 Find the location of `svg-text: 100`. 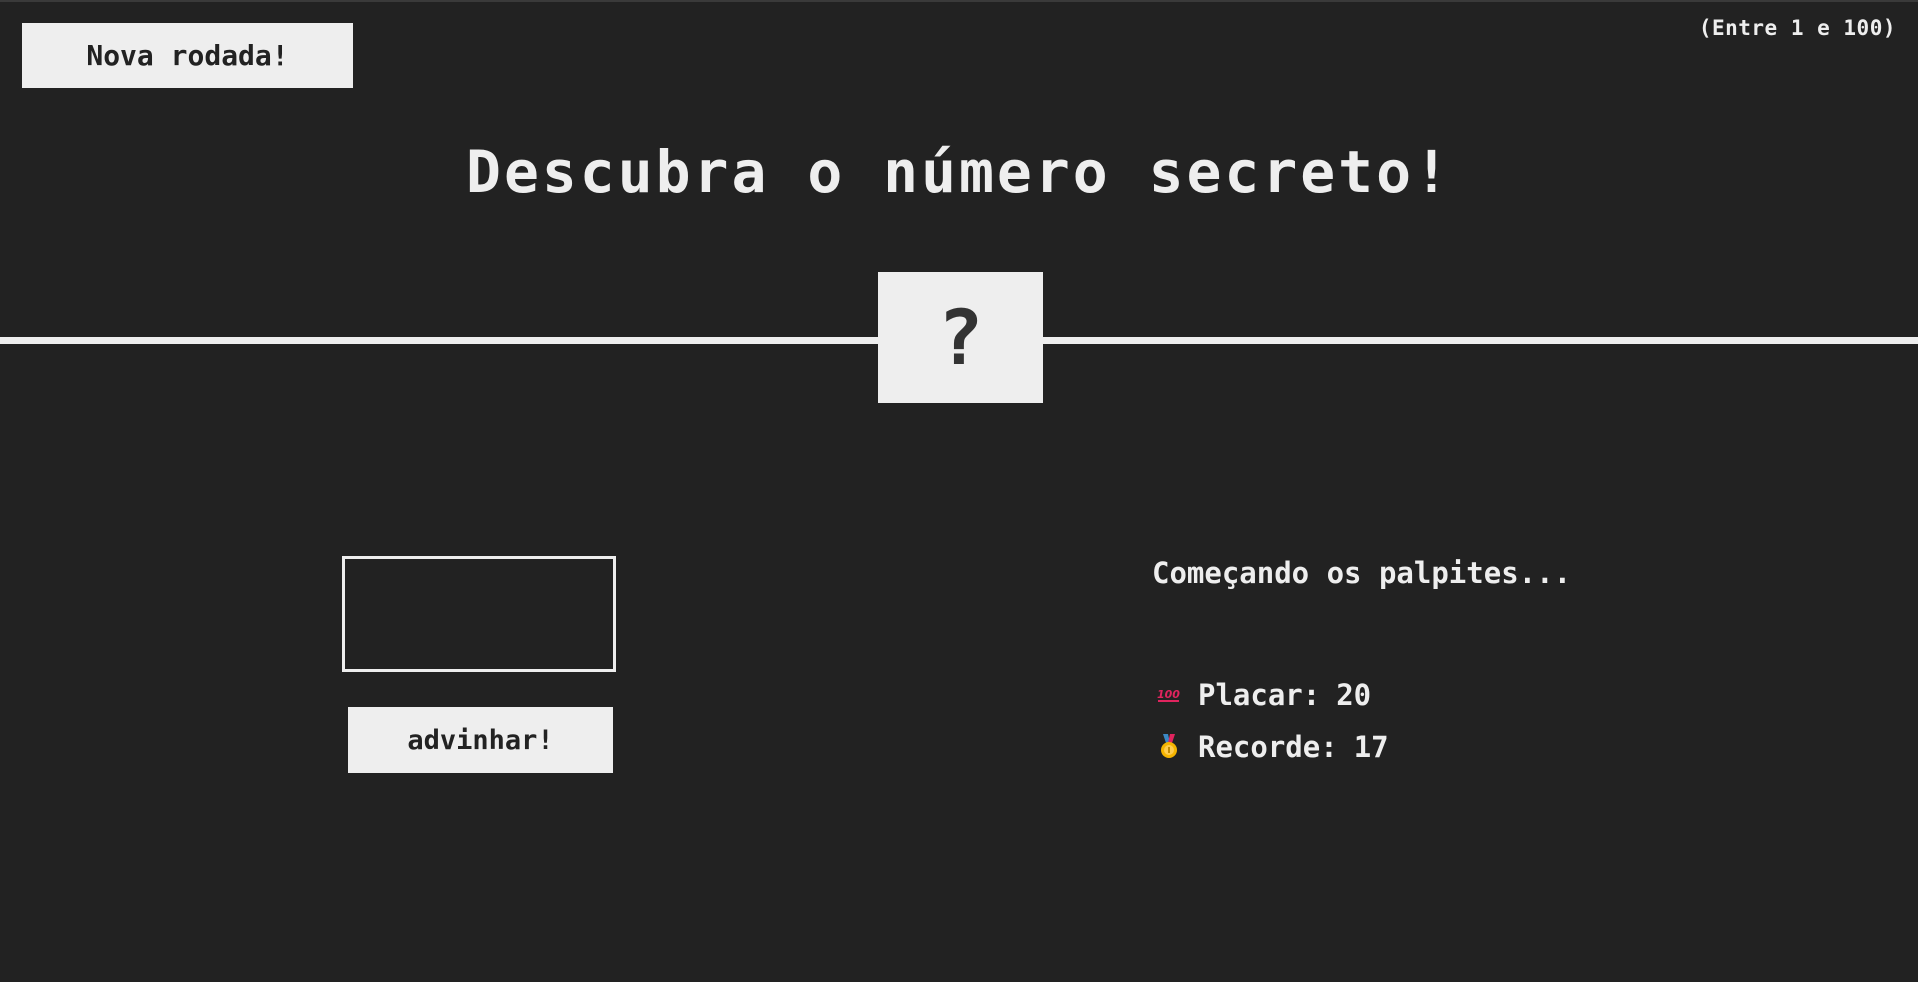

svg-text: 100 is located at coordinates (1168, 694).